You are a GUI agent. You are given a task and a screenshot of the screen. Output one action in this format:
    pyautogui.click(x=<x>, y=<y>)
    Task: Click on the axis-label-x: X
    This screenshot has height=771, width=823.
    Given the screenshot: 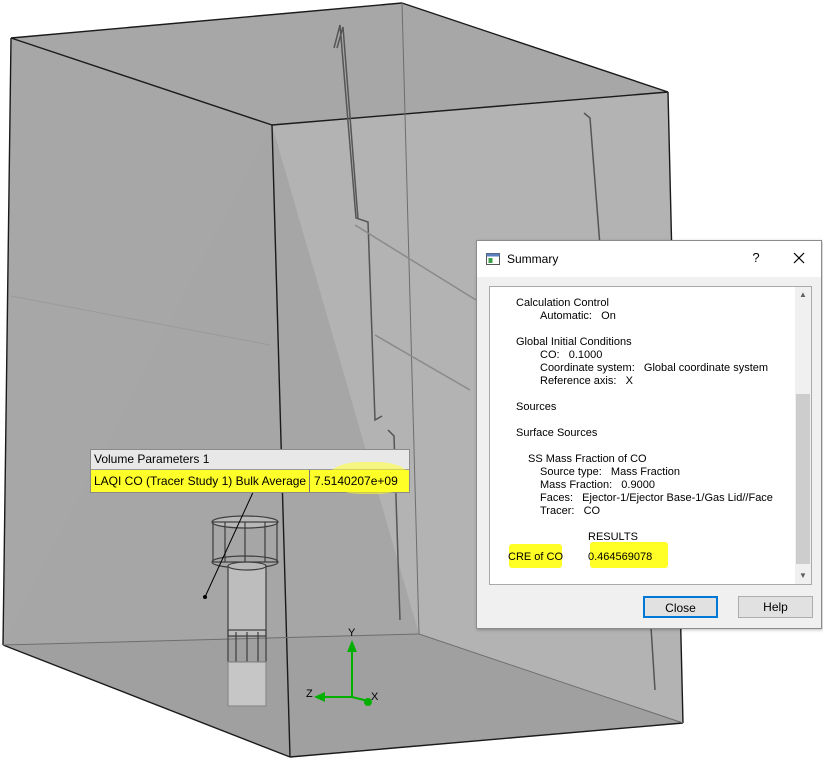 What is the action you would take?
    pyautogui.click(x=375, y=697)
    